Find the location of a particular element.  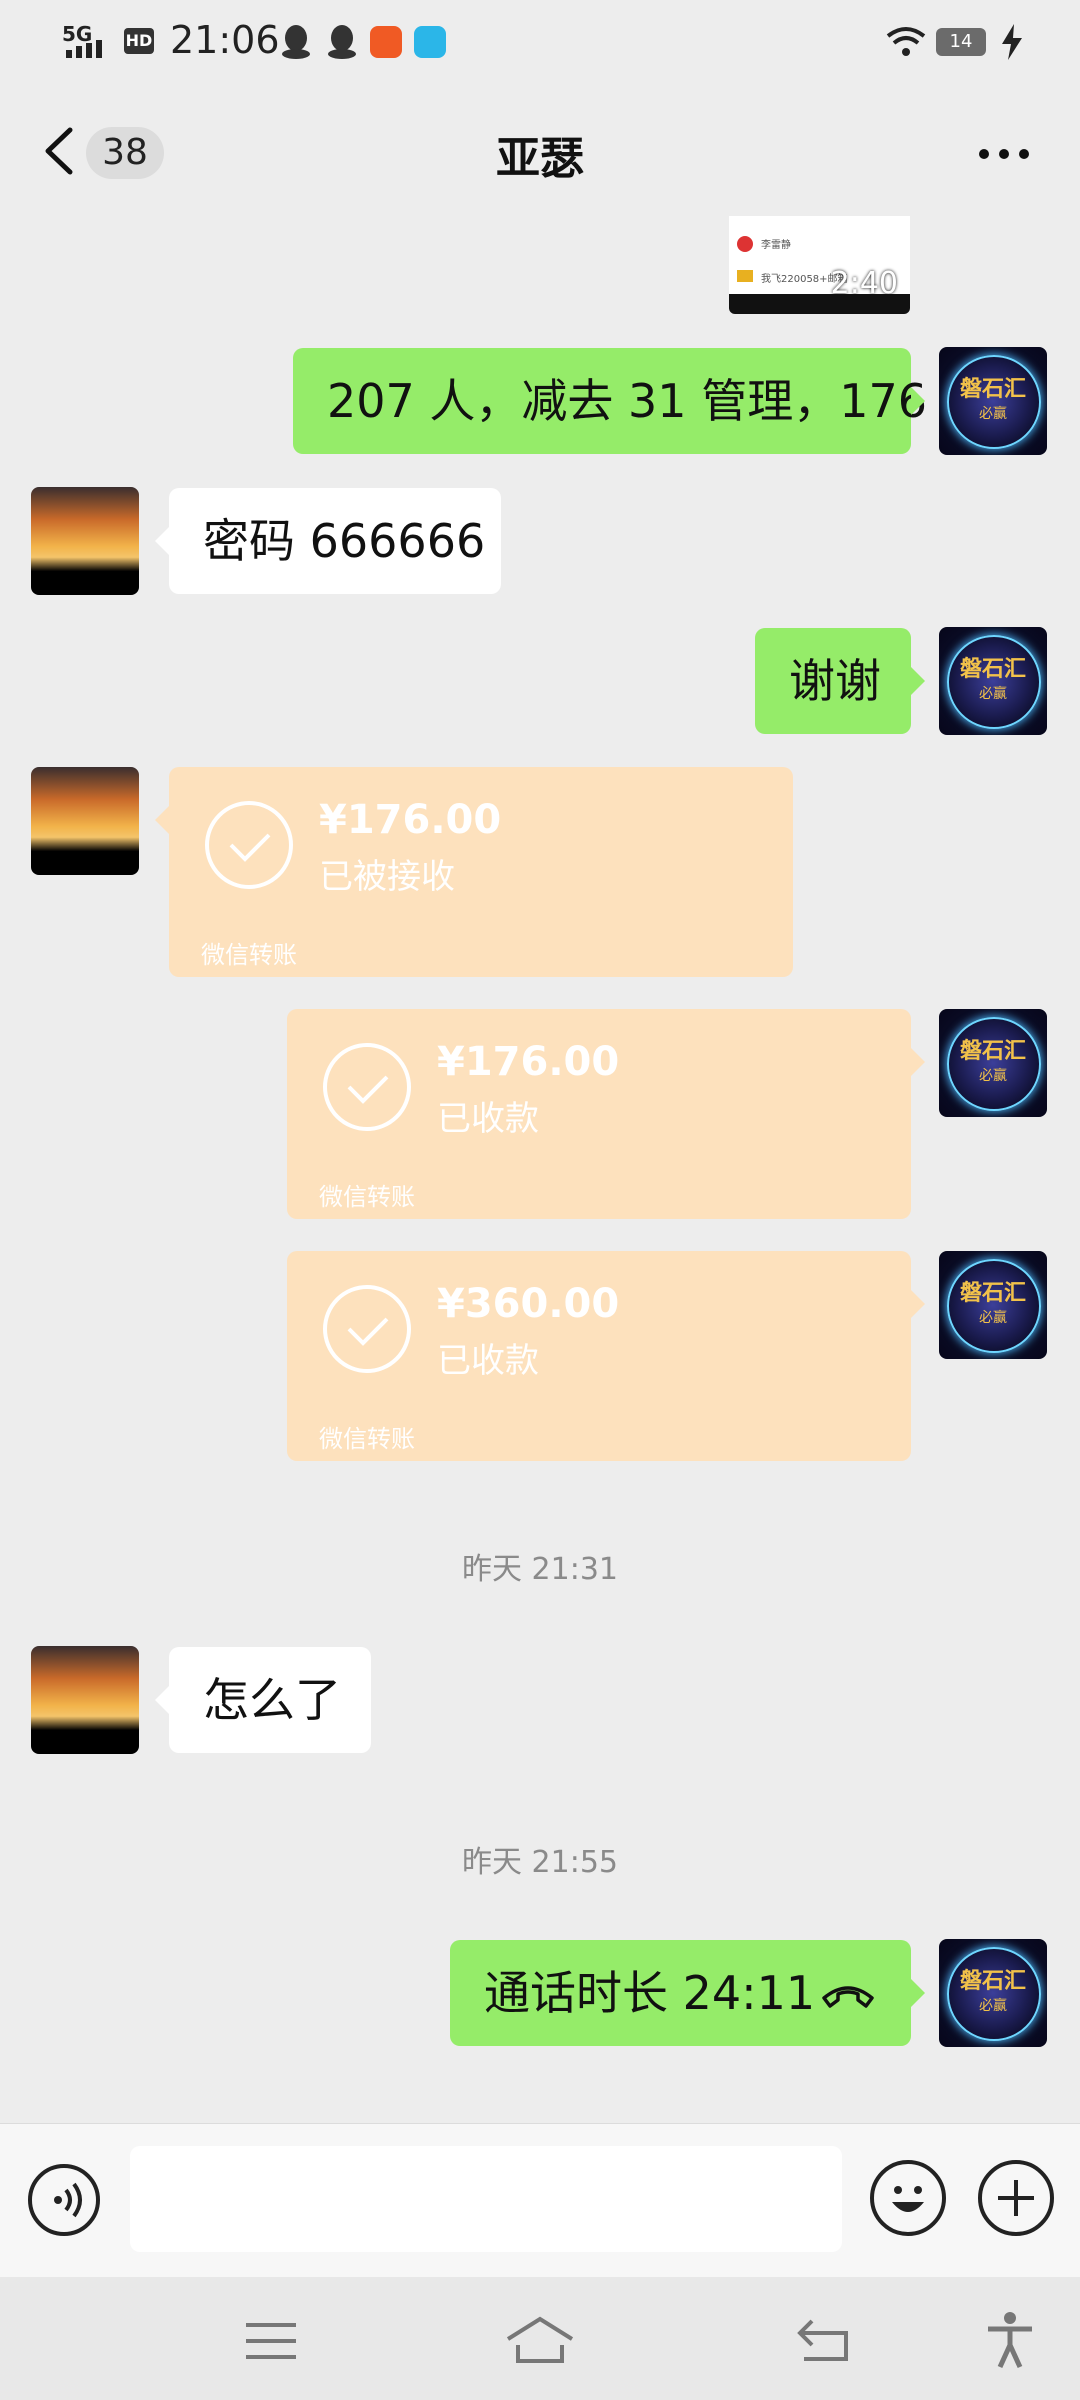

emoji-button is located at coordinates (908, 2198).